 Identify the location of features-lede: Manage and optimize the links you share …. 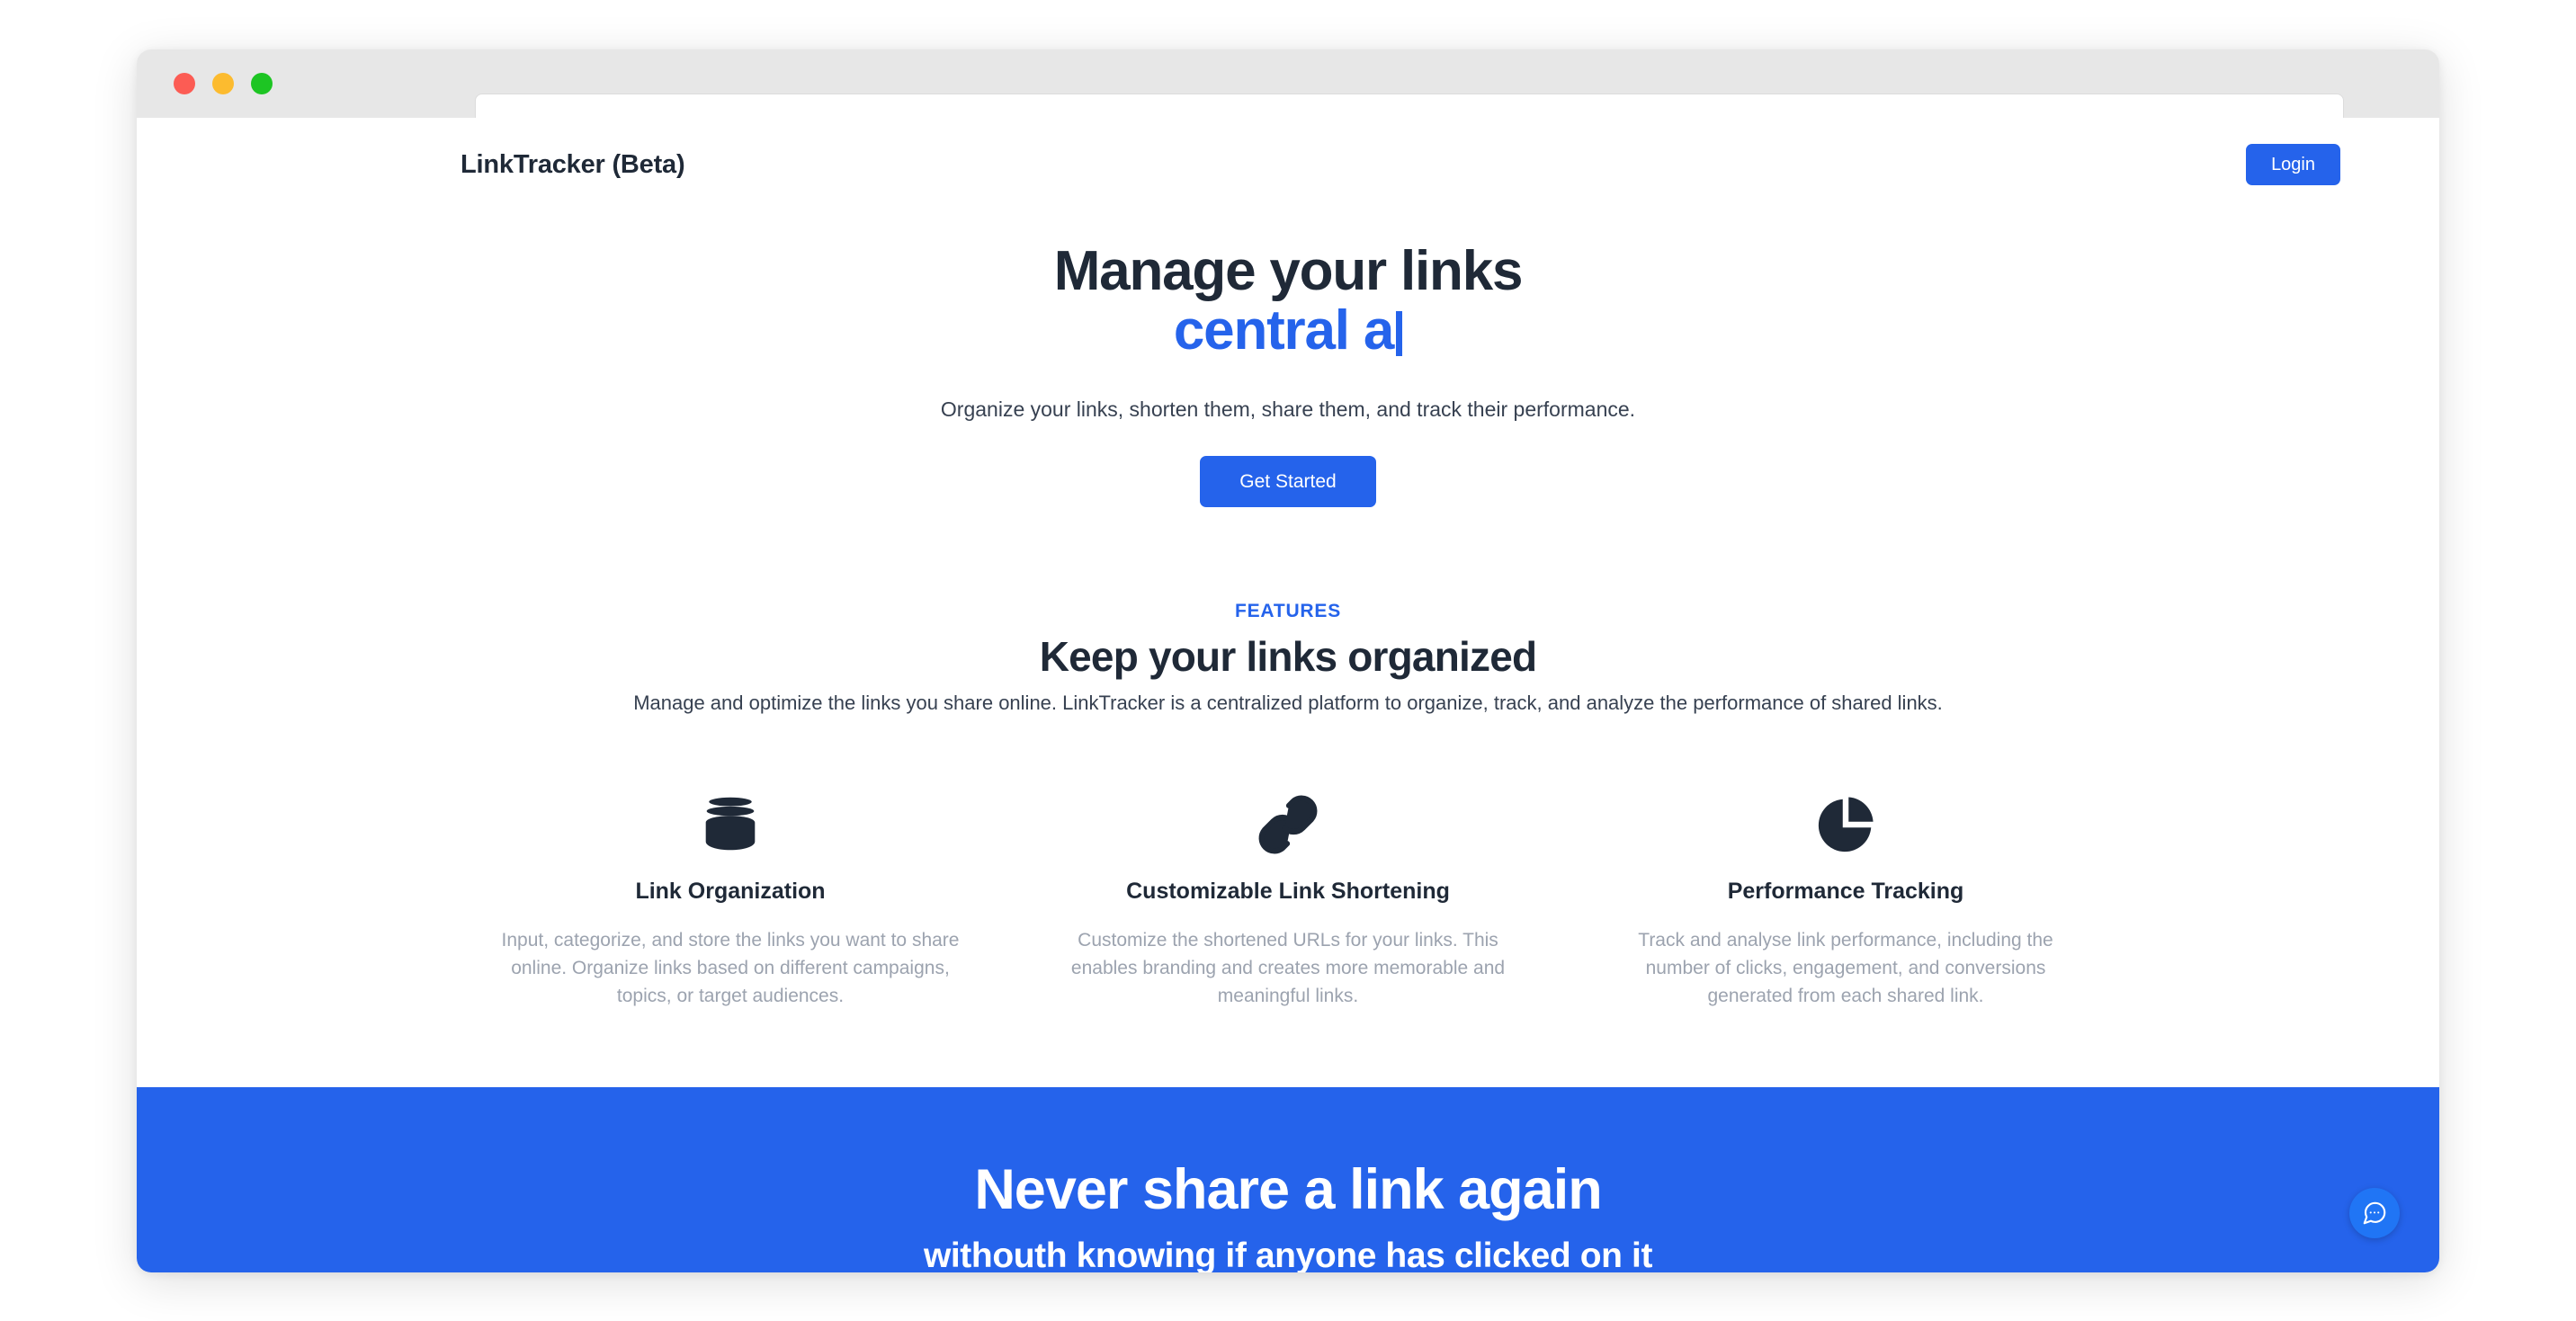
(1288, 702).